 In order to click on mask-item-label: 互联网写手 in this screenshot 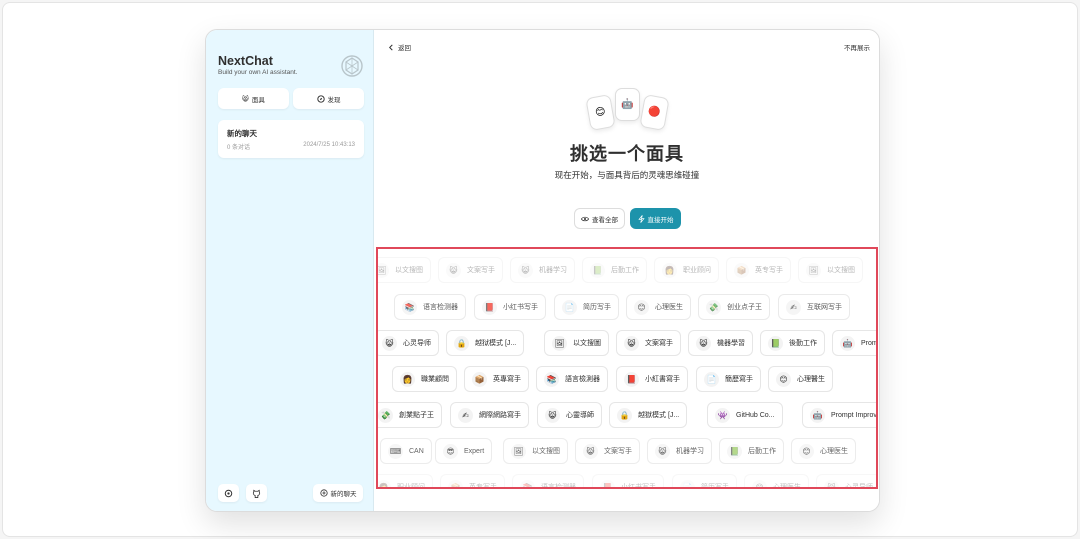, I will do `click(824, 307)`.